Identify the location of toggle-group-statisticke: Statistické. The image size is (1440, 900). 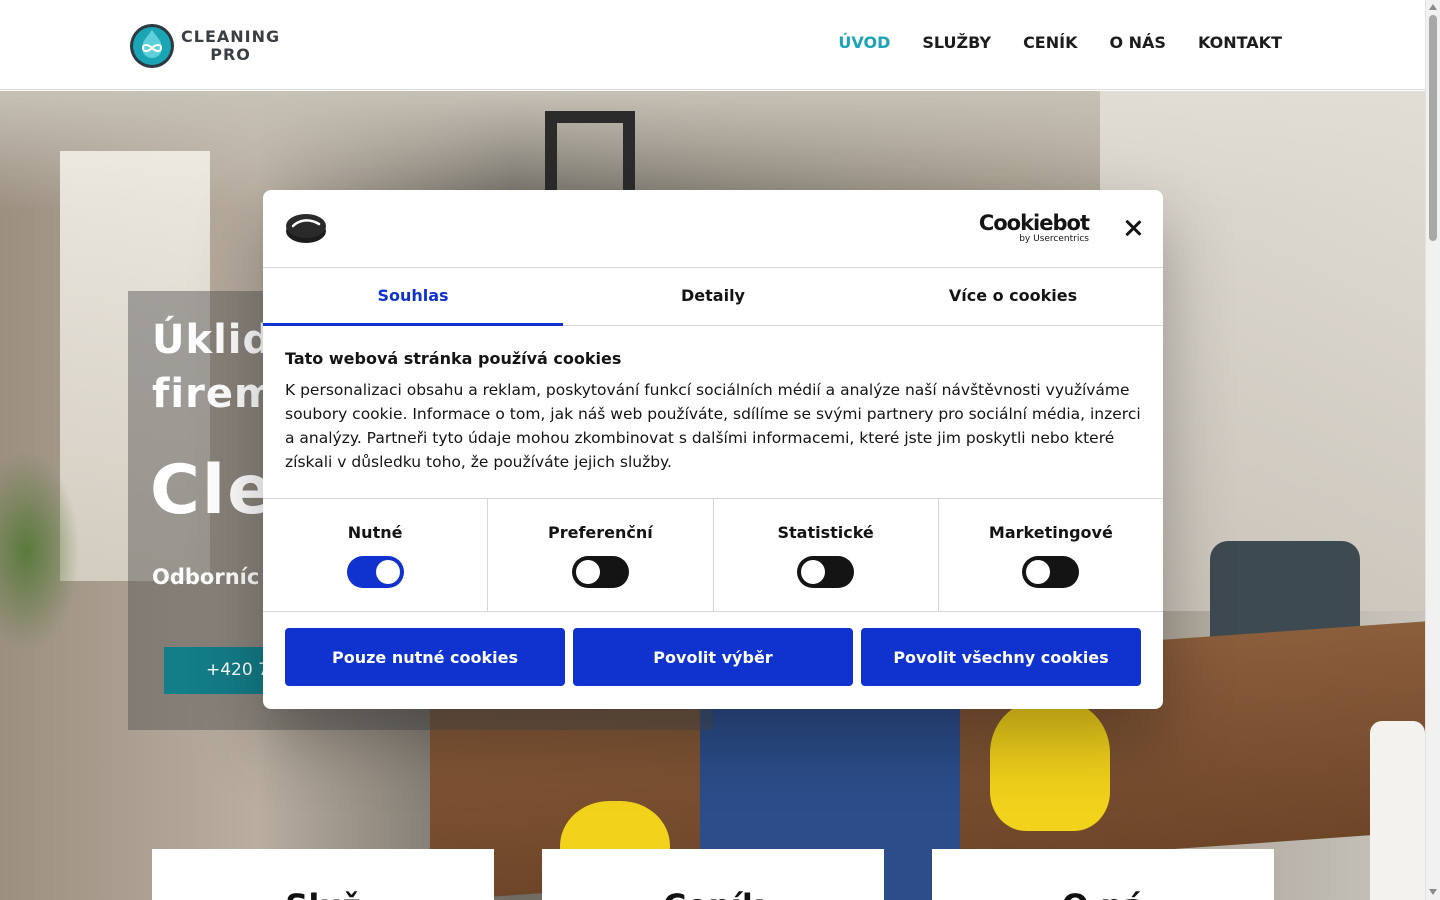
(826, 555).